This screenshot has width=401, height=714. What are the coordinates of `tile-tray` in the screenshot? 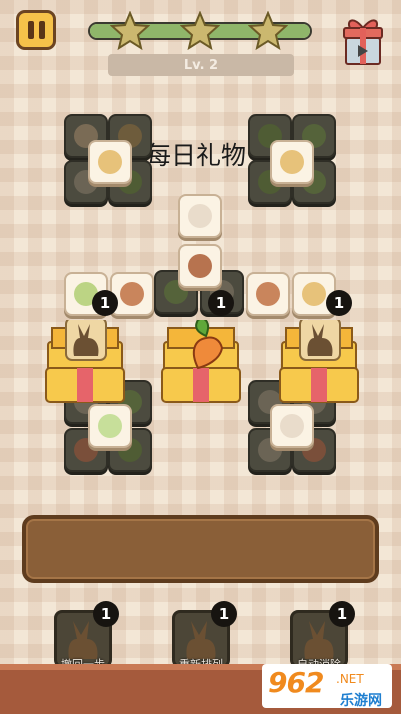 It's located at (200, 549).